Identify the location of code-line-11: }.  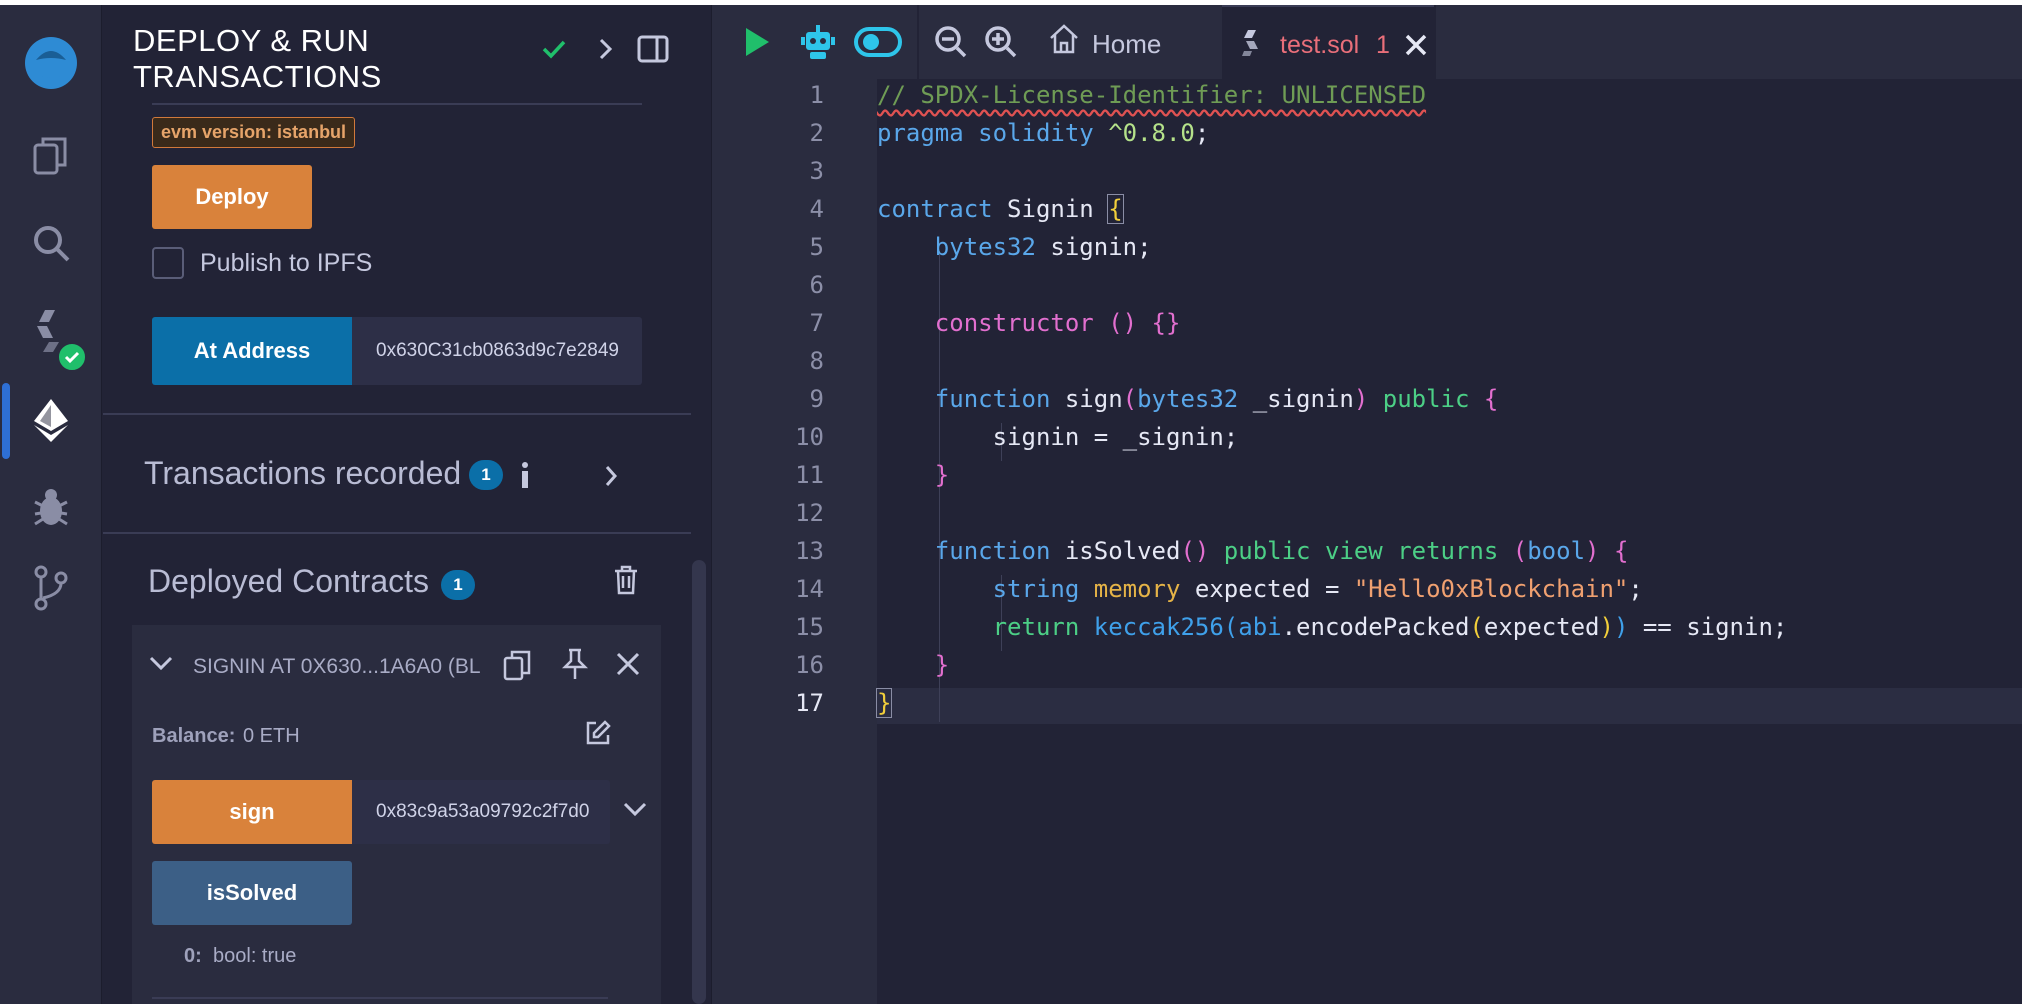
(913, 475).